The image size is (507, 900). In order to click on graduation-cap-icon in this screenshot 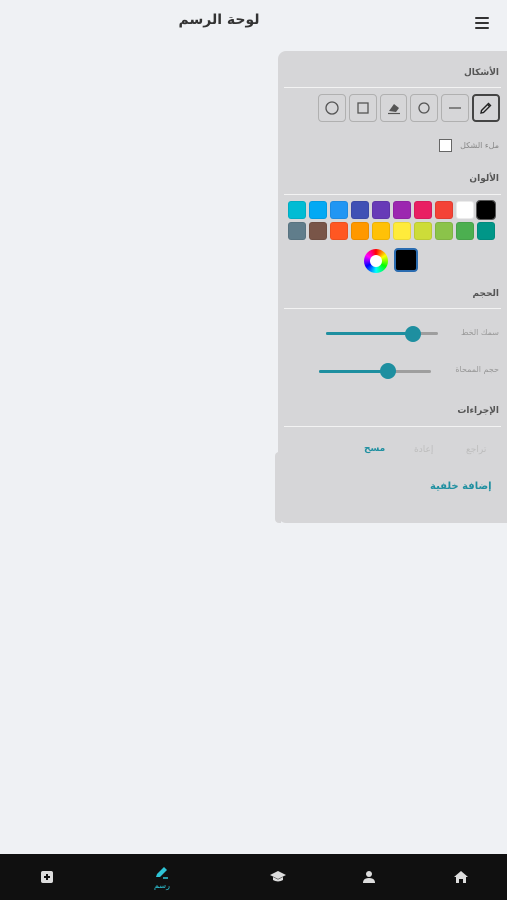, I will do `click(278, 876)`.